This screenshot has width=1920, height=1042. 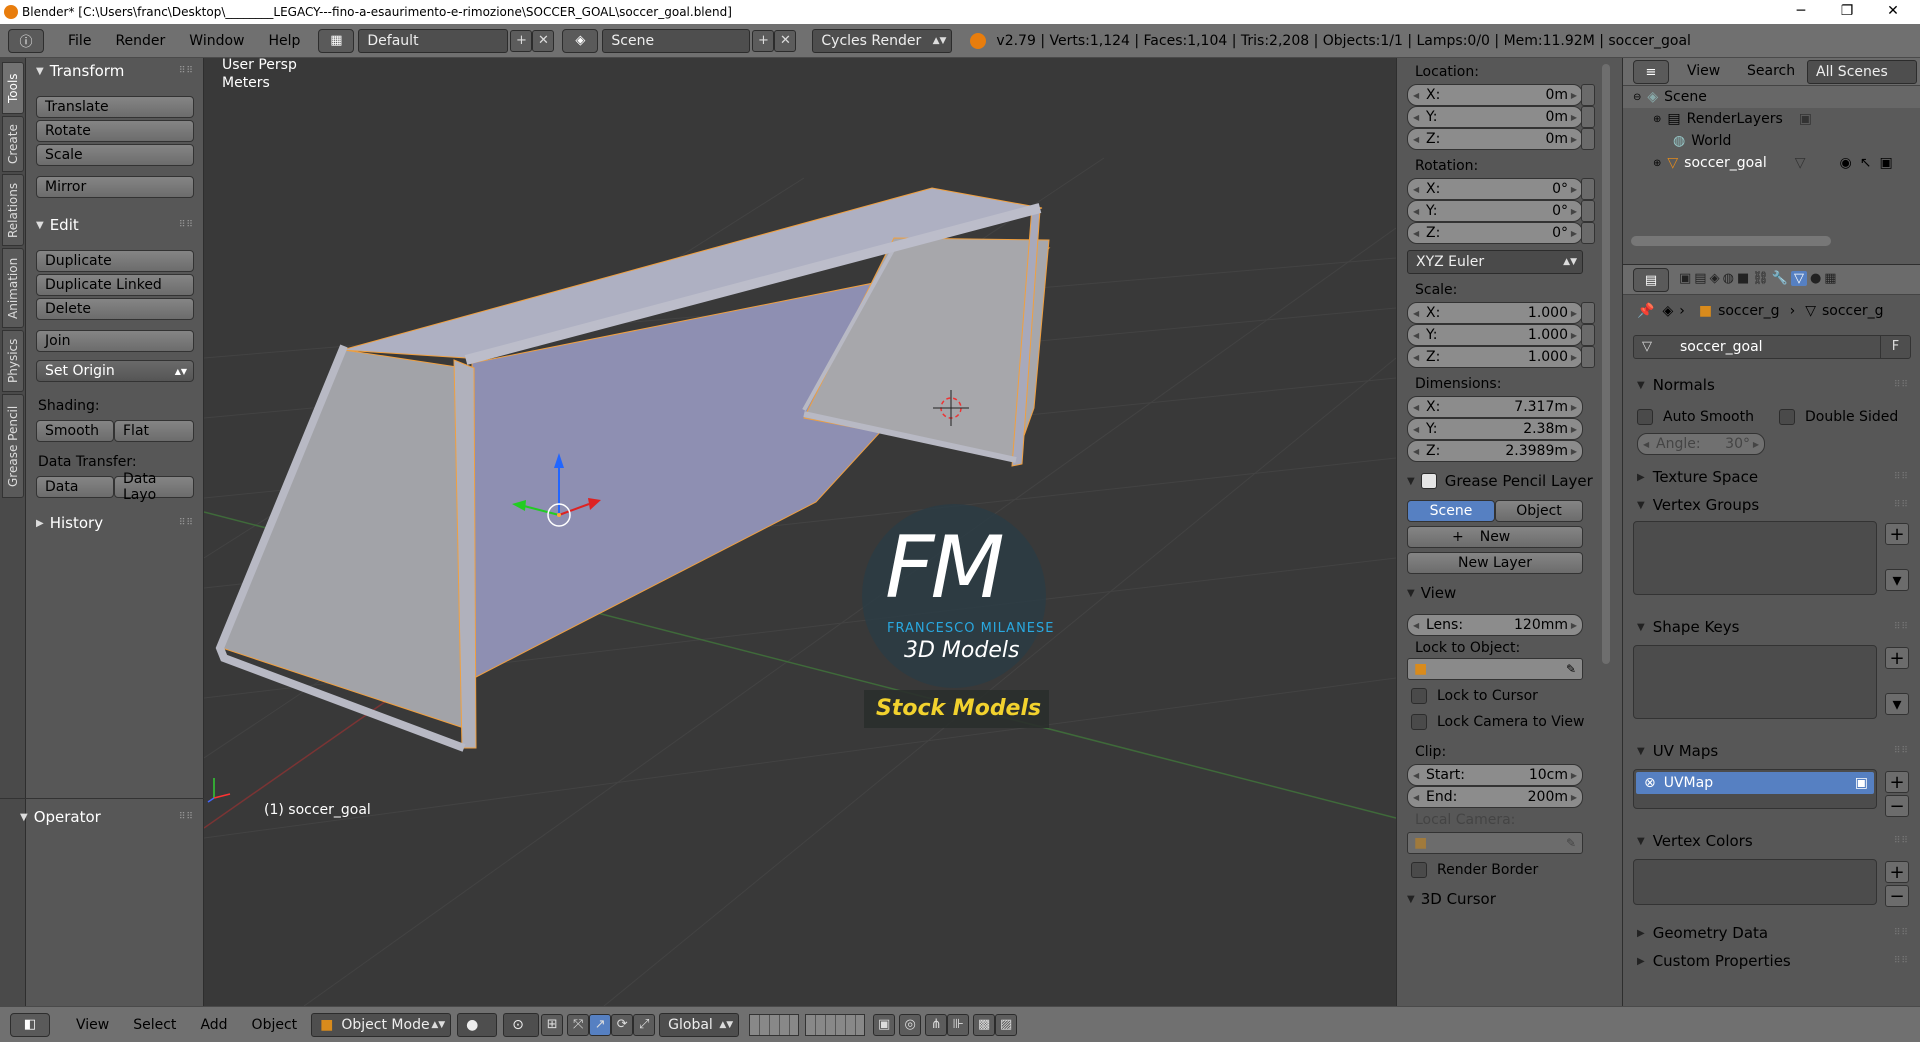 What do you see at coordinates (1771, 505) in the screenshot?
I see `panel-vertex-groups-header: ▼ Vertex Groups ⠿⠿` at bounding box center [1771, 505].